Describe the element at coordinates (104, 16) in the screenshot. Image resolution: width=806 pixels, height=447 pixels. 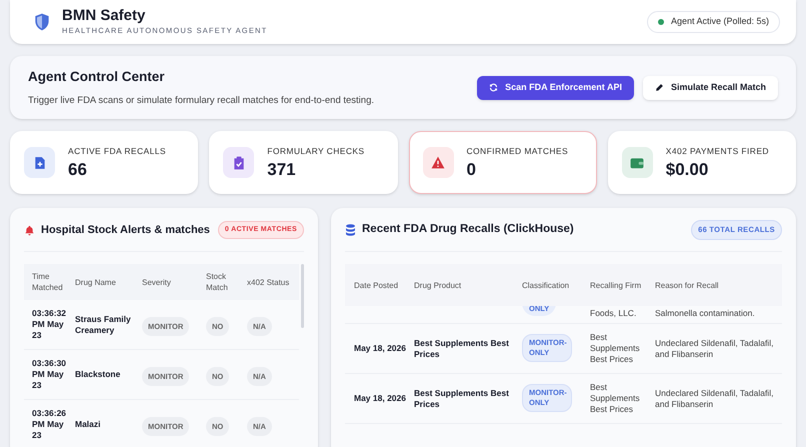
I see `app-title: BMN Safety` at that location.